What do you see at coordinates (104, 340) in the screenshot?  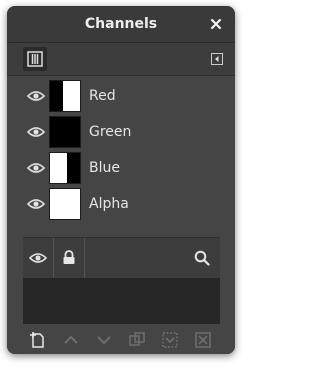 I see `chevron-down-icon` at bounding box center [104, 340].